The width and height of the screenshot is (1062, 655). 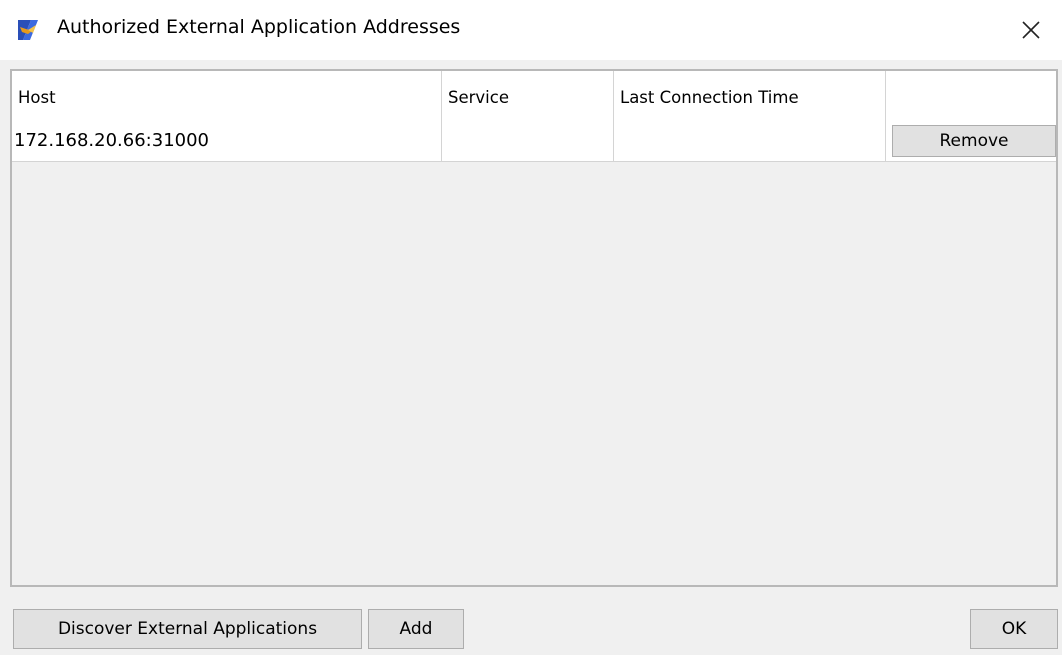 What do you see at coordinates (750, 141) in the screenshot?
I see `cell-last-connection-time` at bounding box center [750, 141].